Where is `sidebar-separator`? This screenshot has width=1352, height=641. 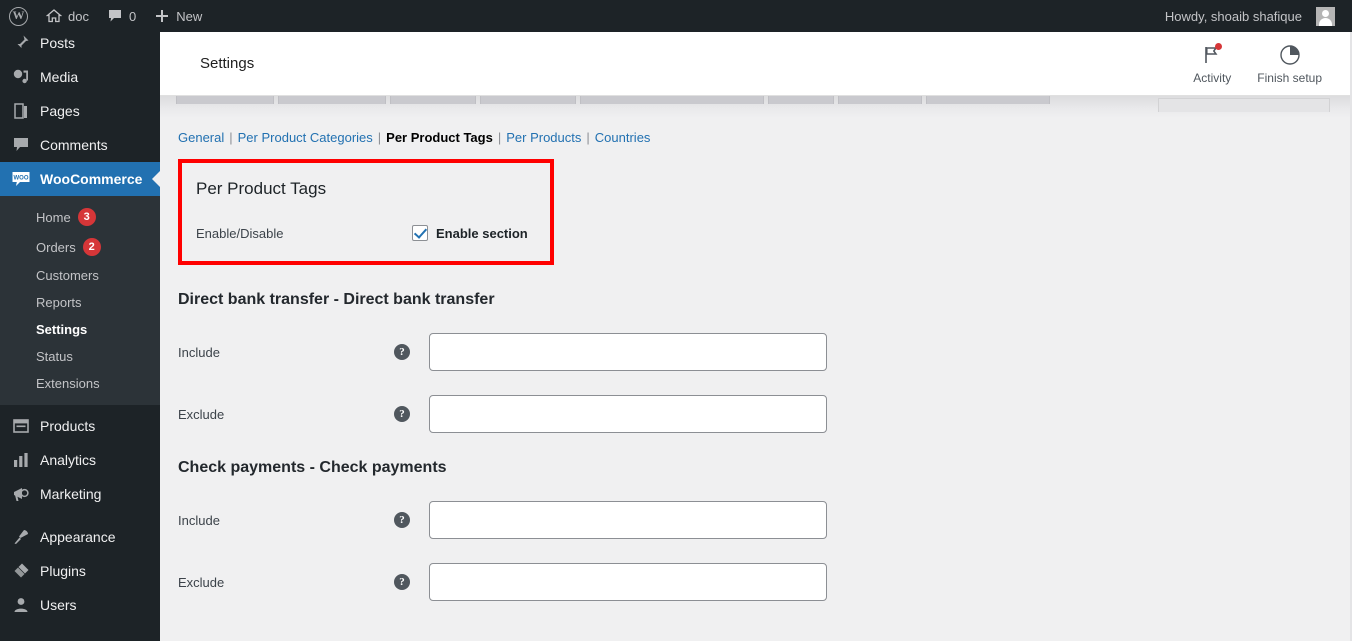
sidebar-separator is located at coordinates (80, 515).